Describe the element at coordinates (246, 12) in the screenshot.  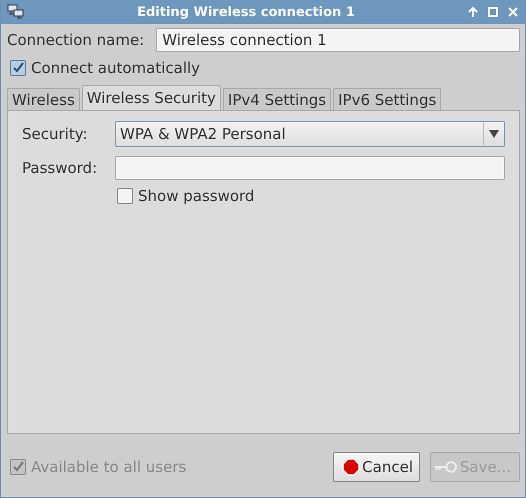
I see `window-title: Editing Wireless connection 1` at that location.